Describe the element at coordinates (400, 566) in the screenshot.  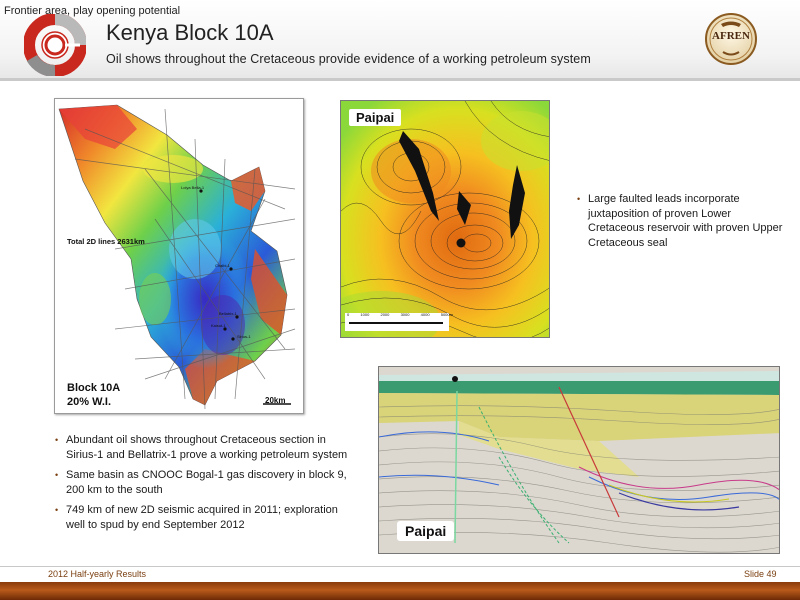
I see `footer-divider` at that location.